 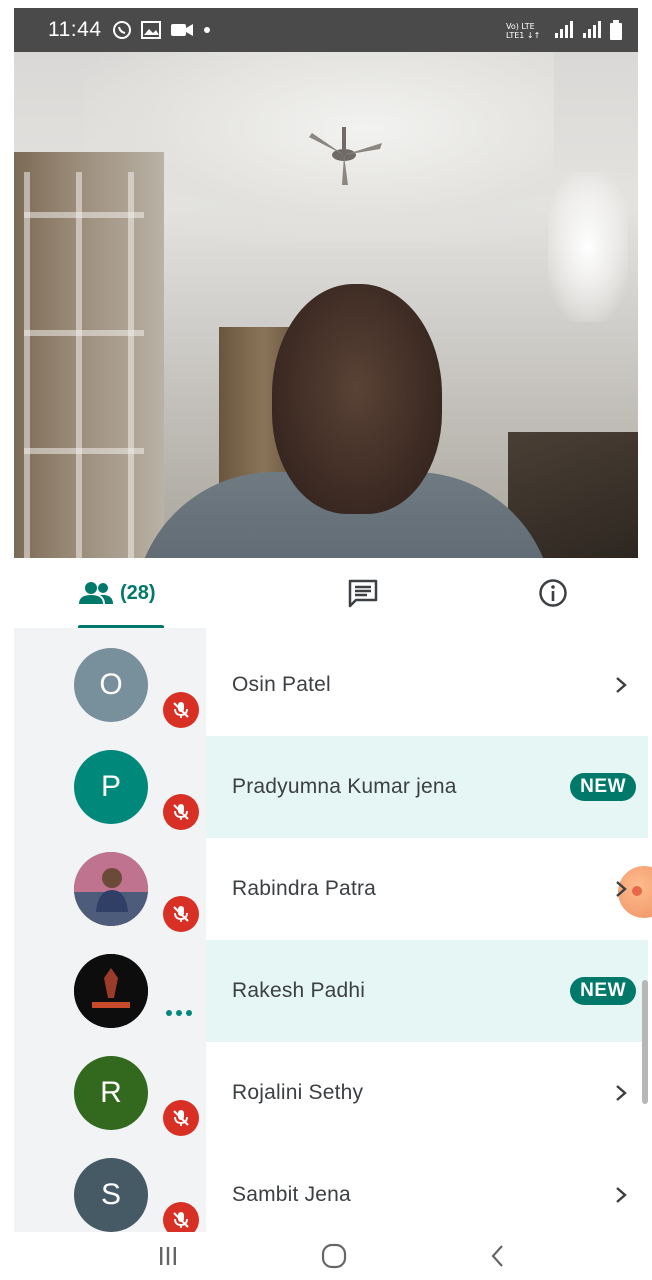 I want to click on avatar-initial: P, so click(x=110, y=786).